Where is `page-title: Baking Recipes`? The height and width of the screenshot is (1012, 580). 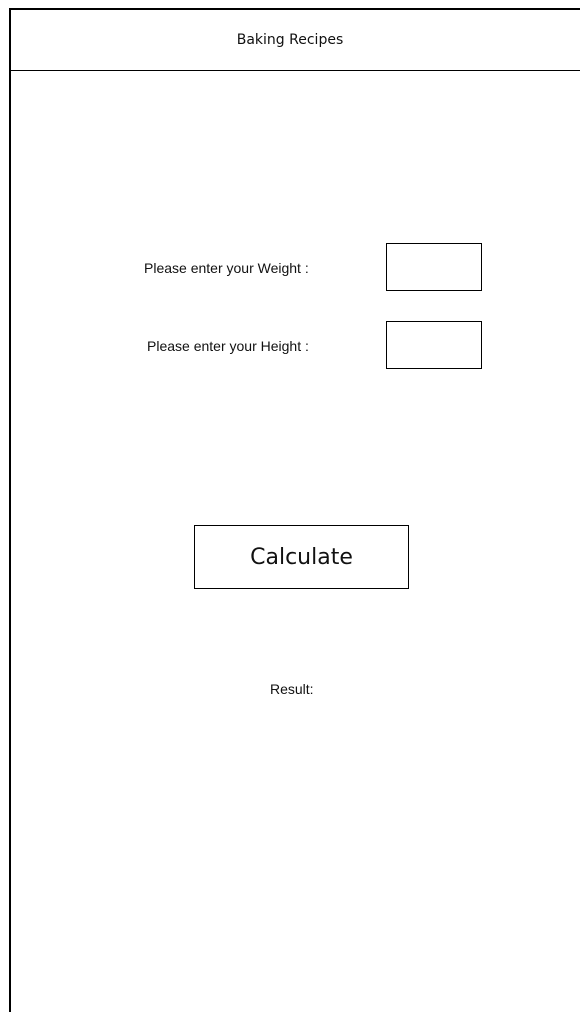 page-title: Baking Recipes is located at coordinates (290, 40).